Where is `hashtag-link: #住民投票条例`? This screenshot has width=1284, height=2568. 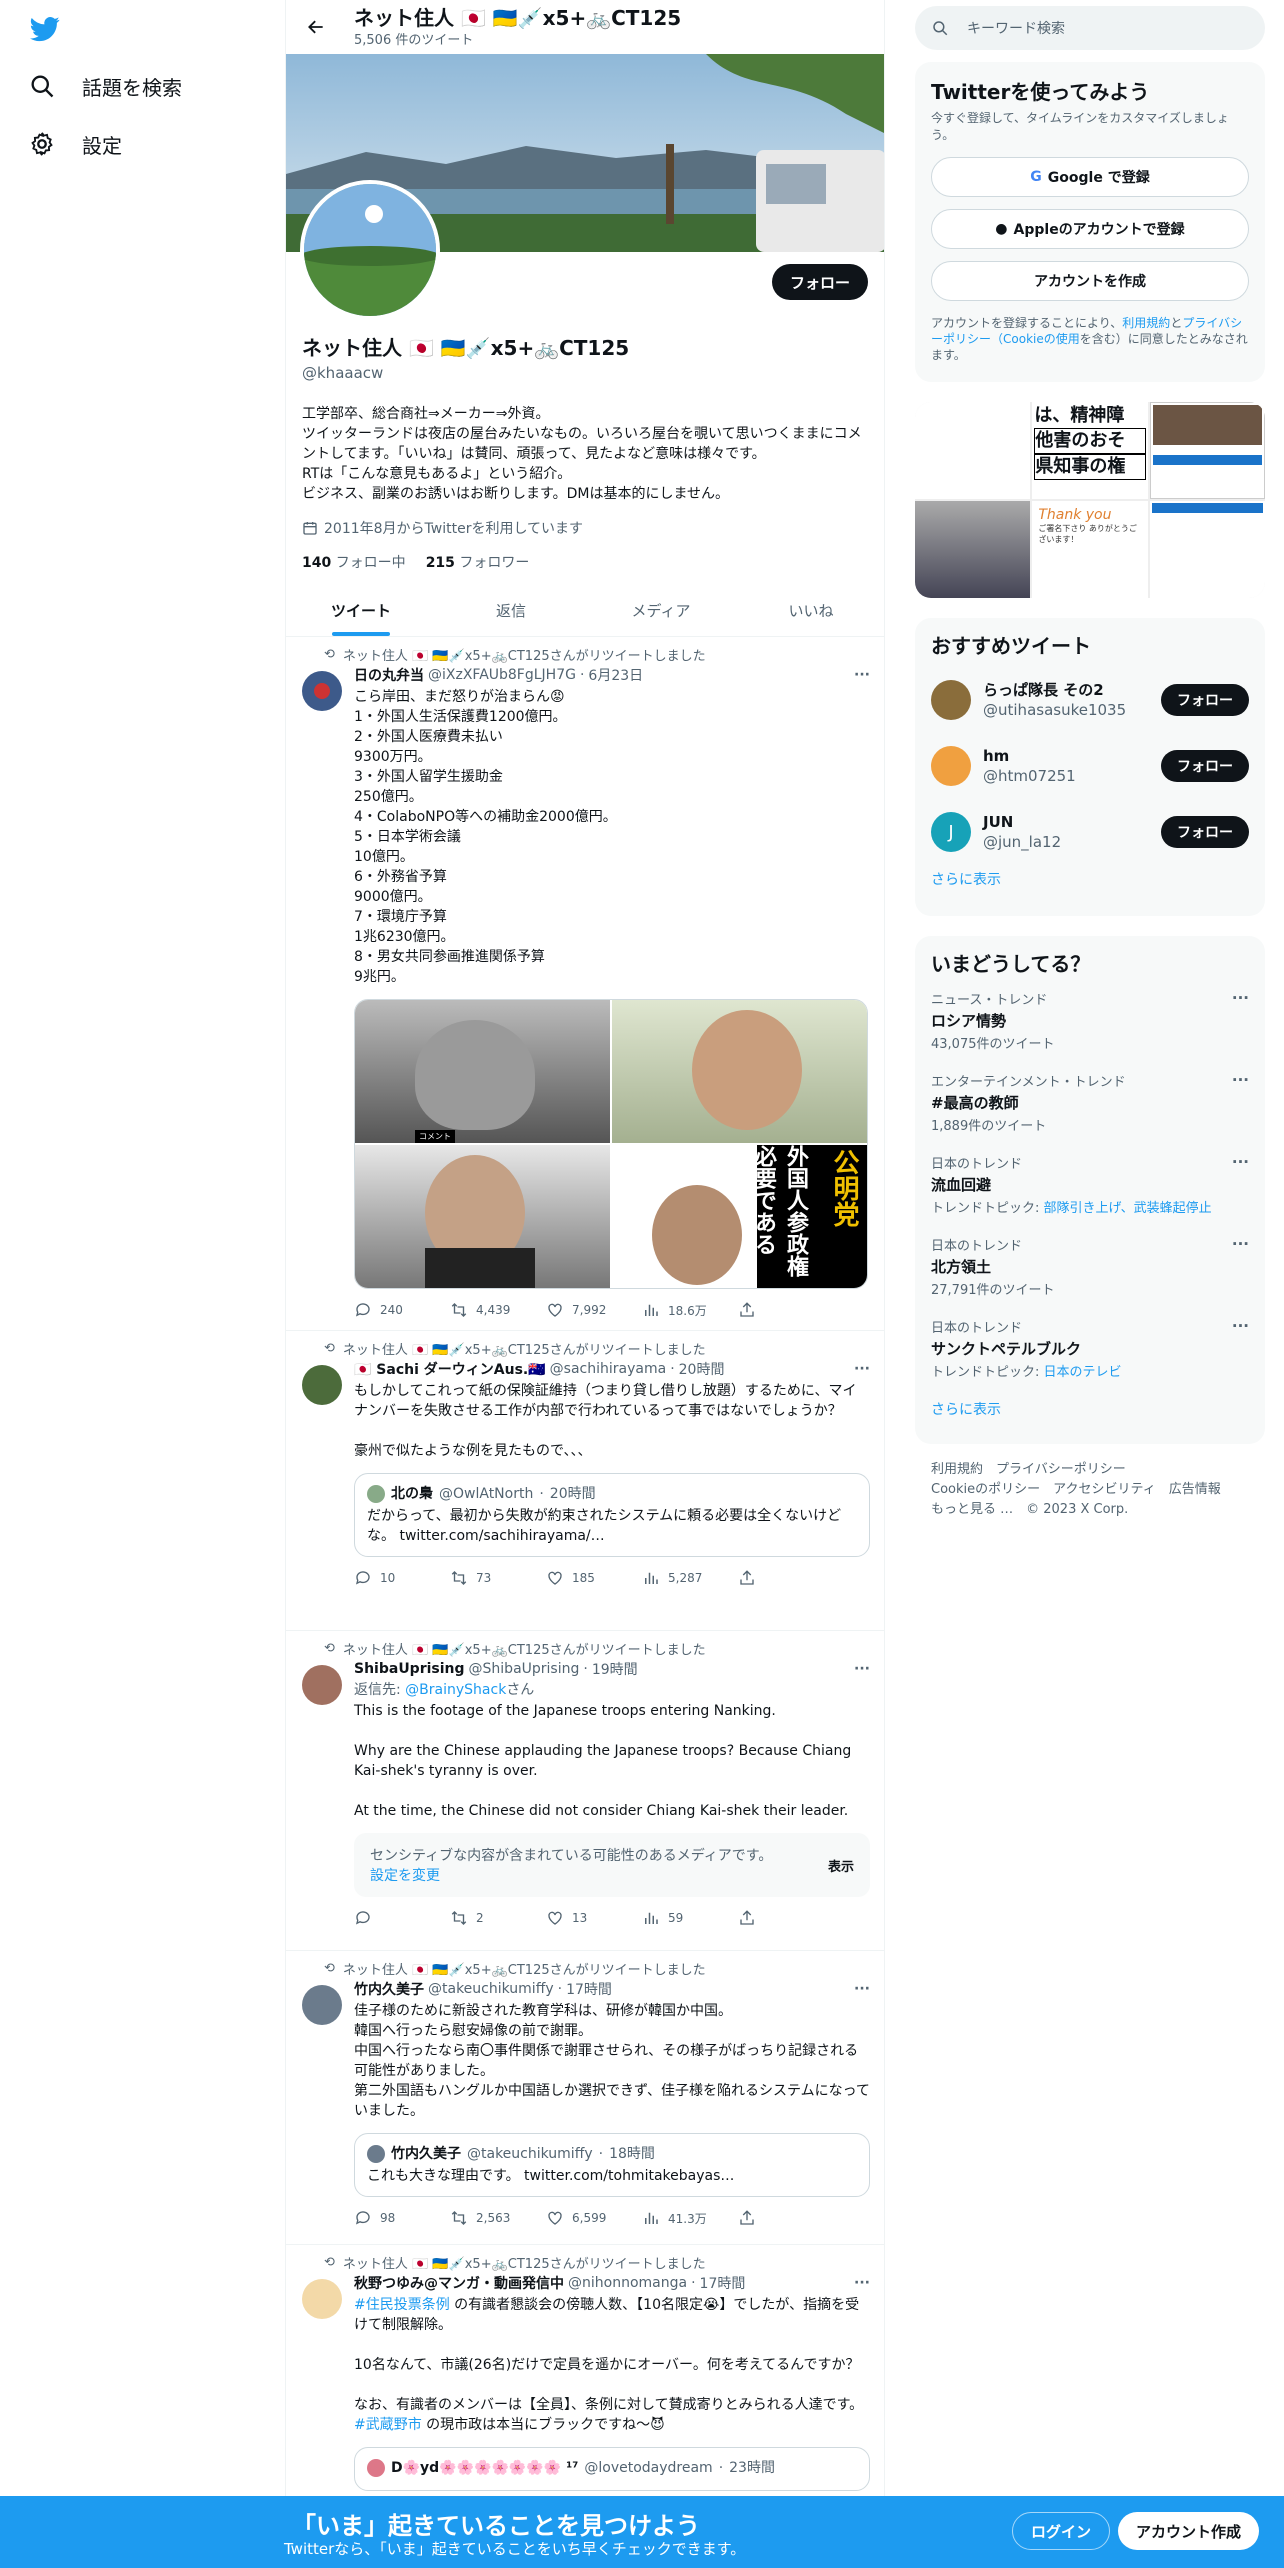
hashtag-link: #住民投票条例 is located at coordinates (402, 2305).